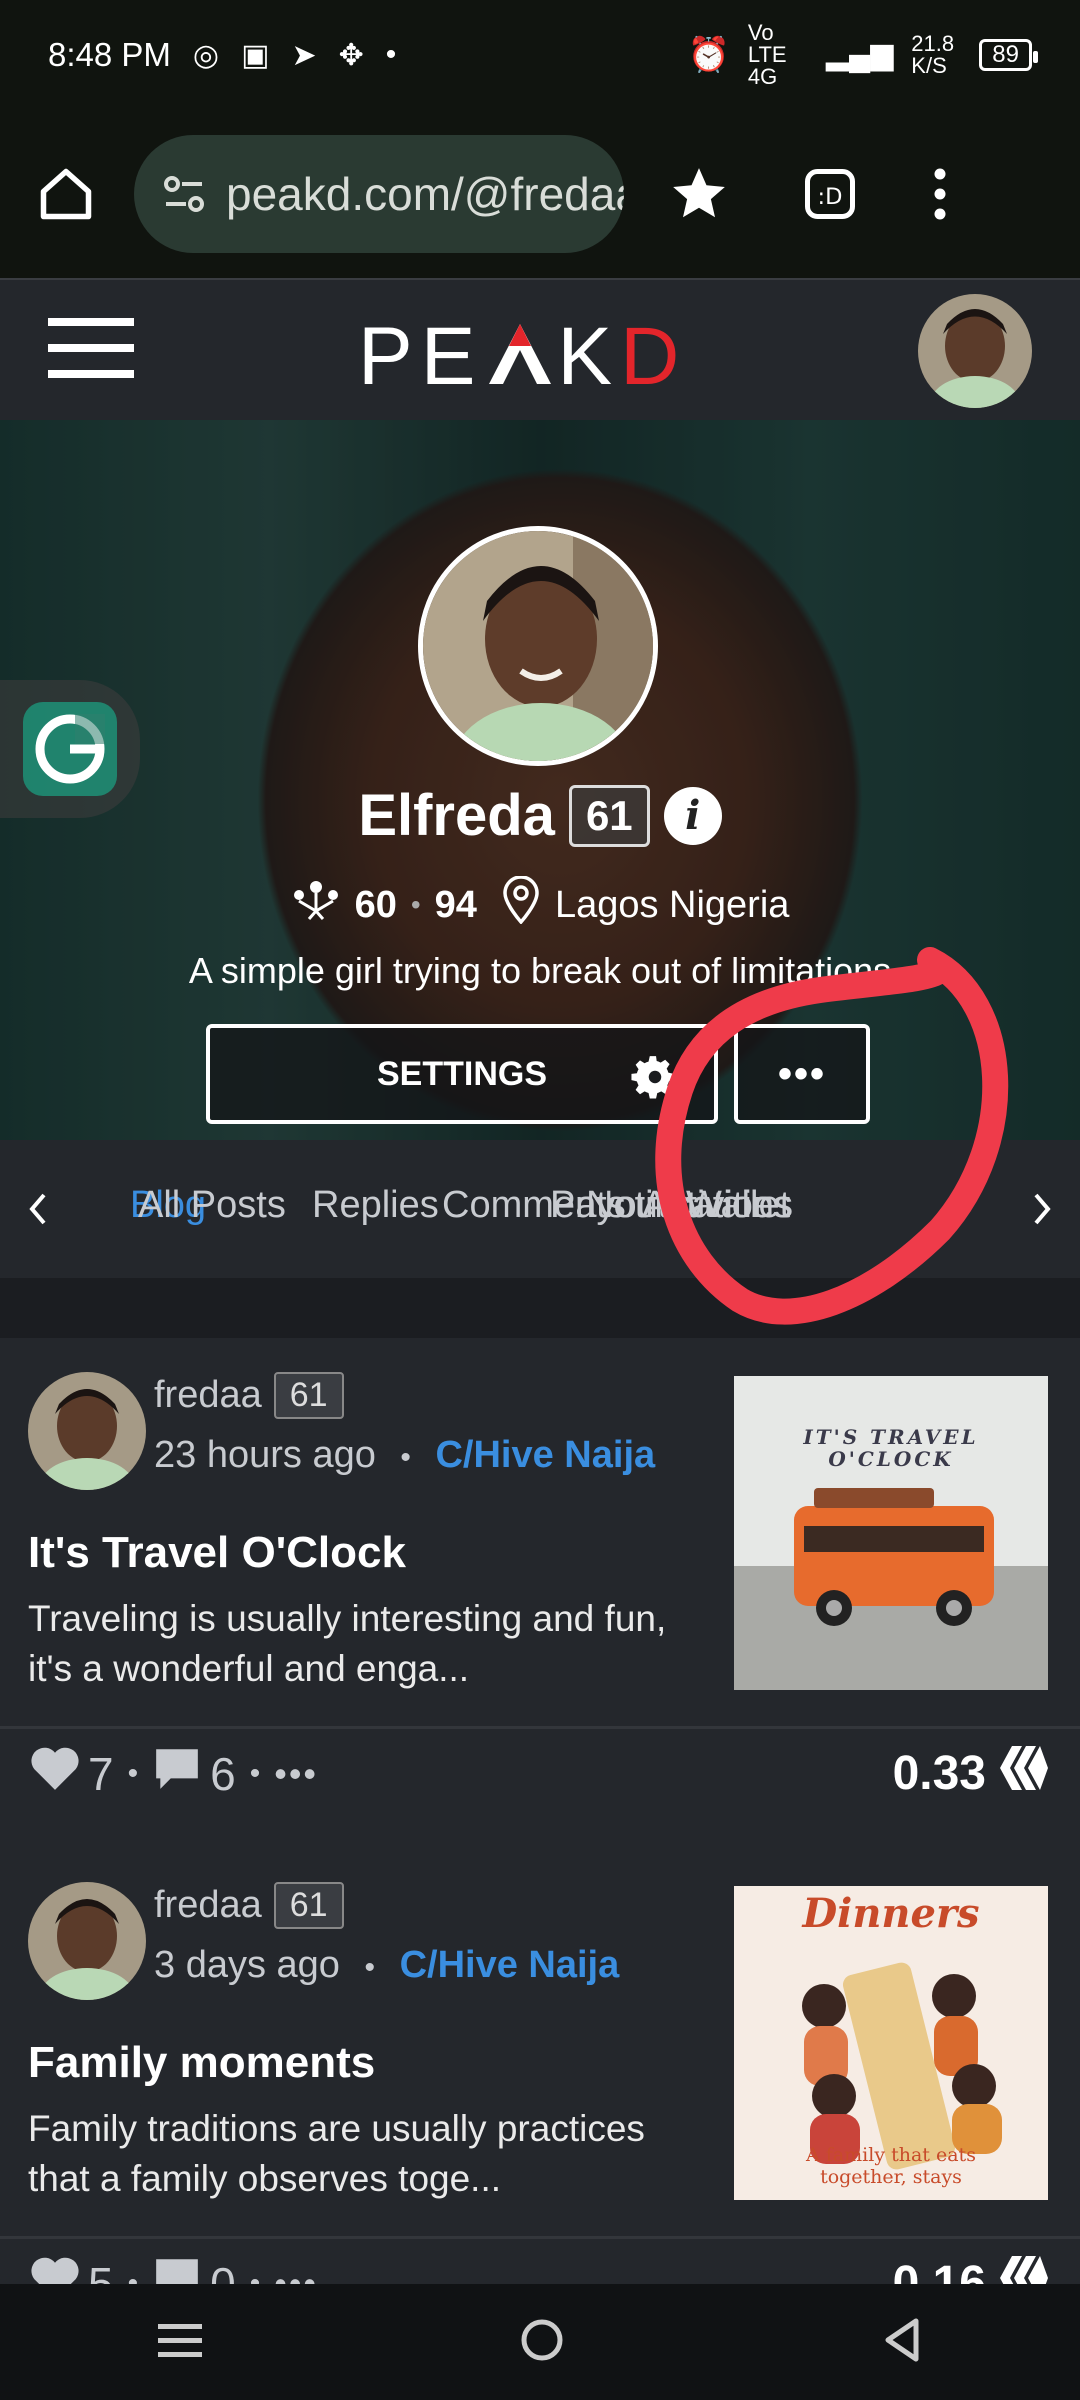 The image size is (1080, 2400). What do you see at coordinates (456, 905) in the screenshot?
I see `followers-count: 94` at bounding box center [456, 905].